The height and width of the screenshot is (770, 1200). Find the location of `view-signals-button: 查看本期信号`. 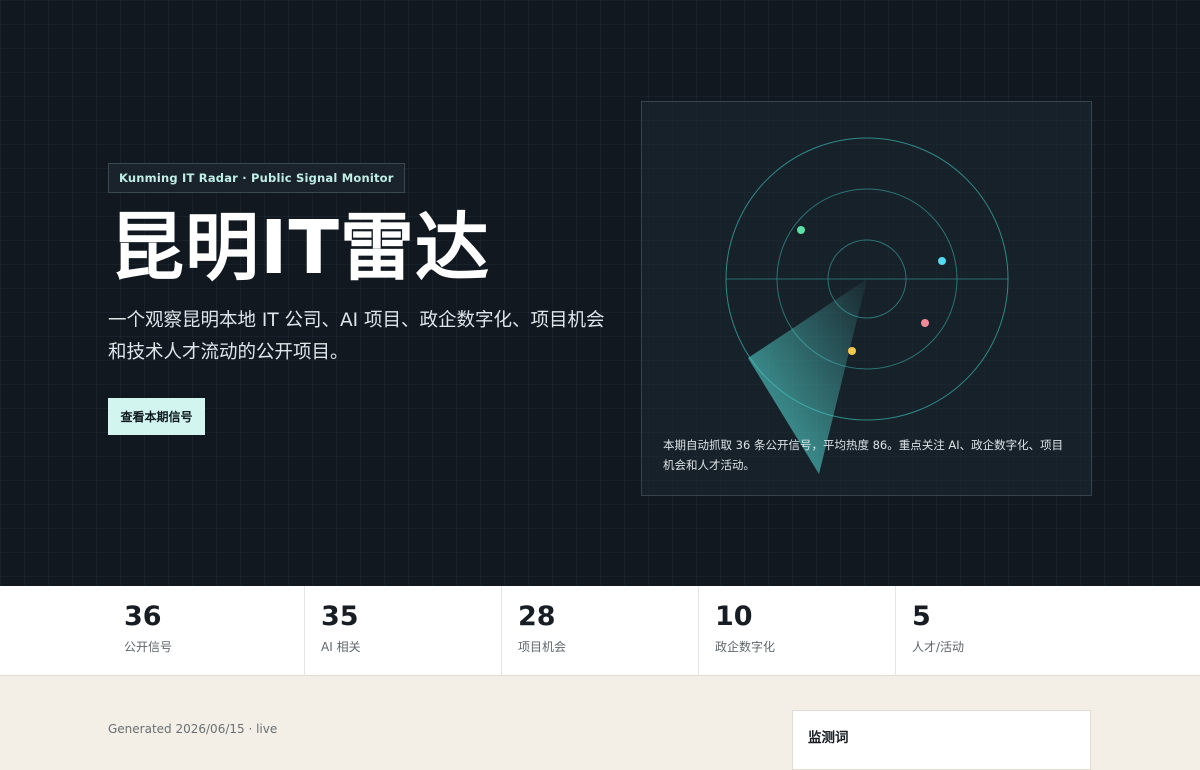

view-signals-button: 查看本期信号 is located at coordinates (156, 416).